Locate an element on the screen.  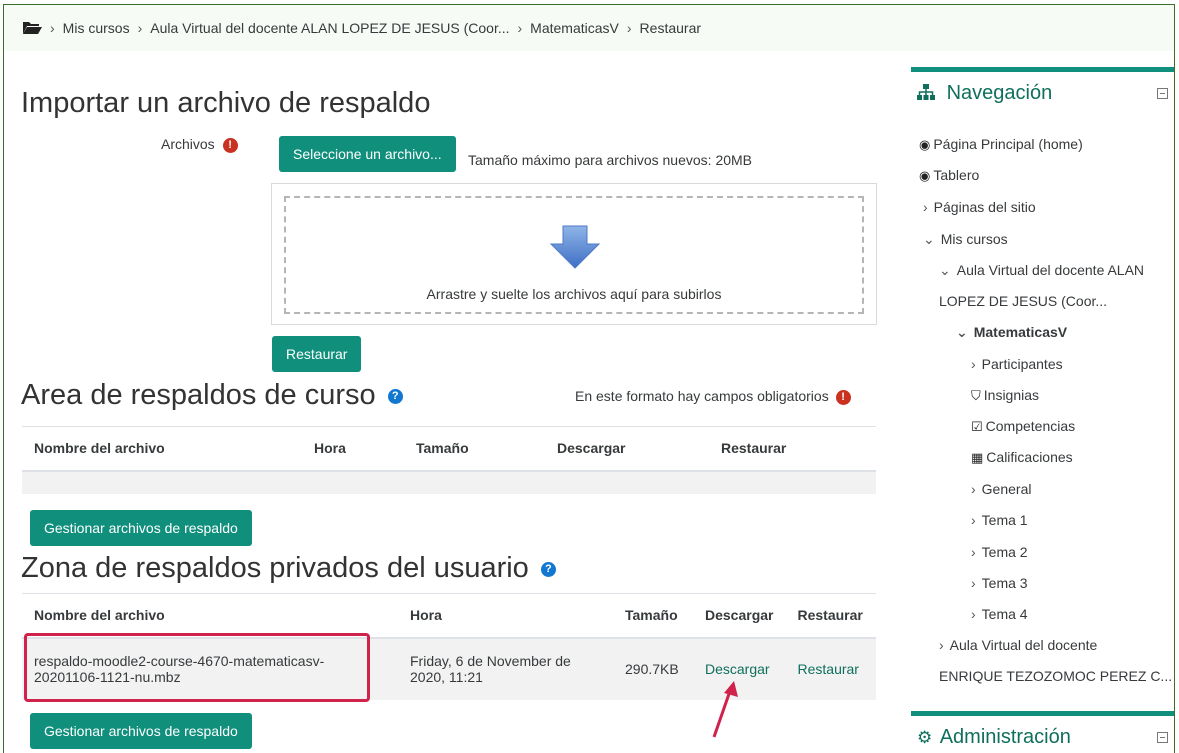
file-time-line1: Friday, 6 de November de is located at coordinates (490, 661).